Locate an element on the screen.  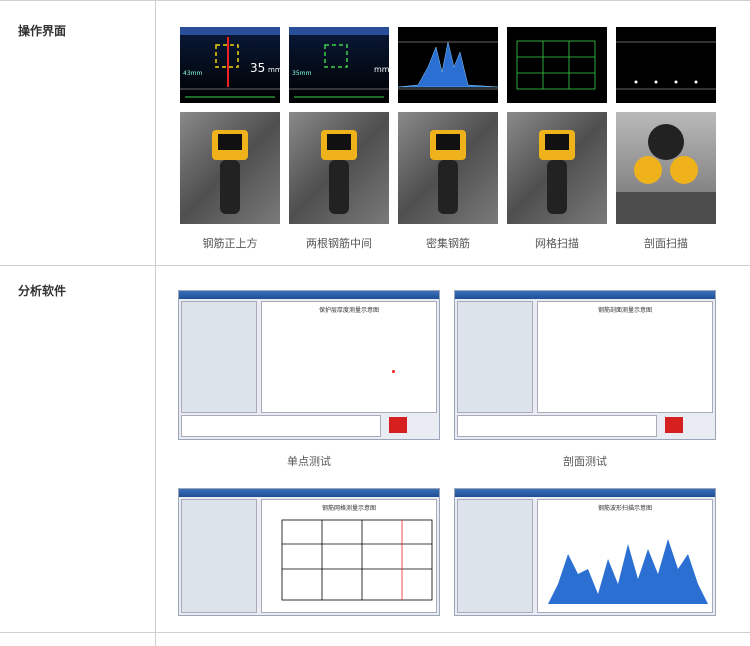
bottom-border is located at coordinates (375, 632).